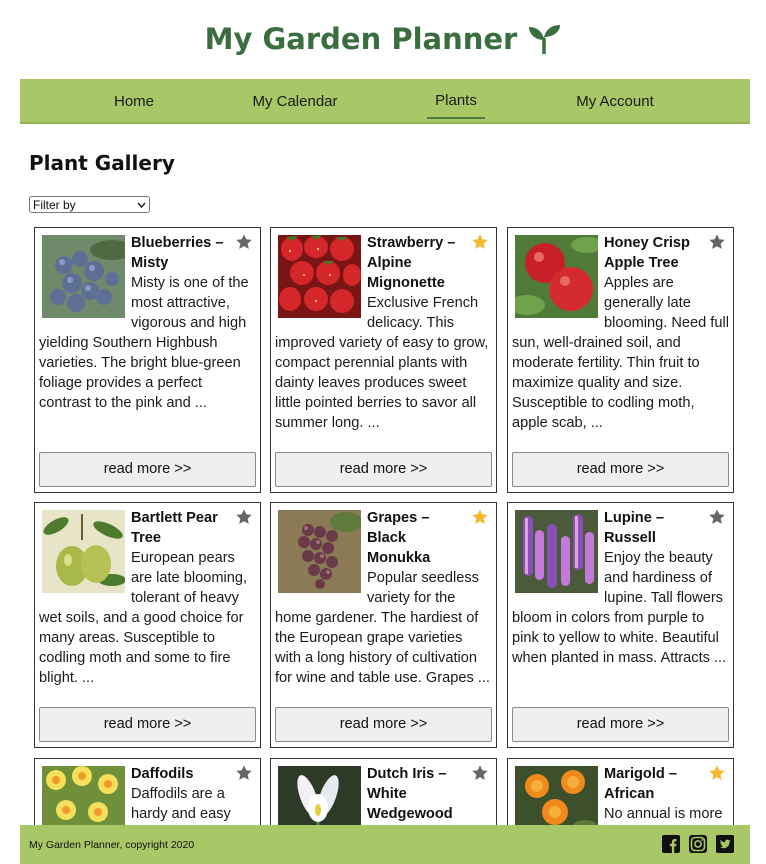  I want to click on site-title: My Garden Planner, so click(383, 39).